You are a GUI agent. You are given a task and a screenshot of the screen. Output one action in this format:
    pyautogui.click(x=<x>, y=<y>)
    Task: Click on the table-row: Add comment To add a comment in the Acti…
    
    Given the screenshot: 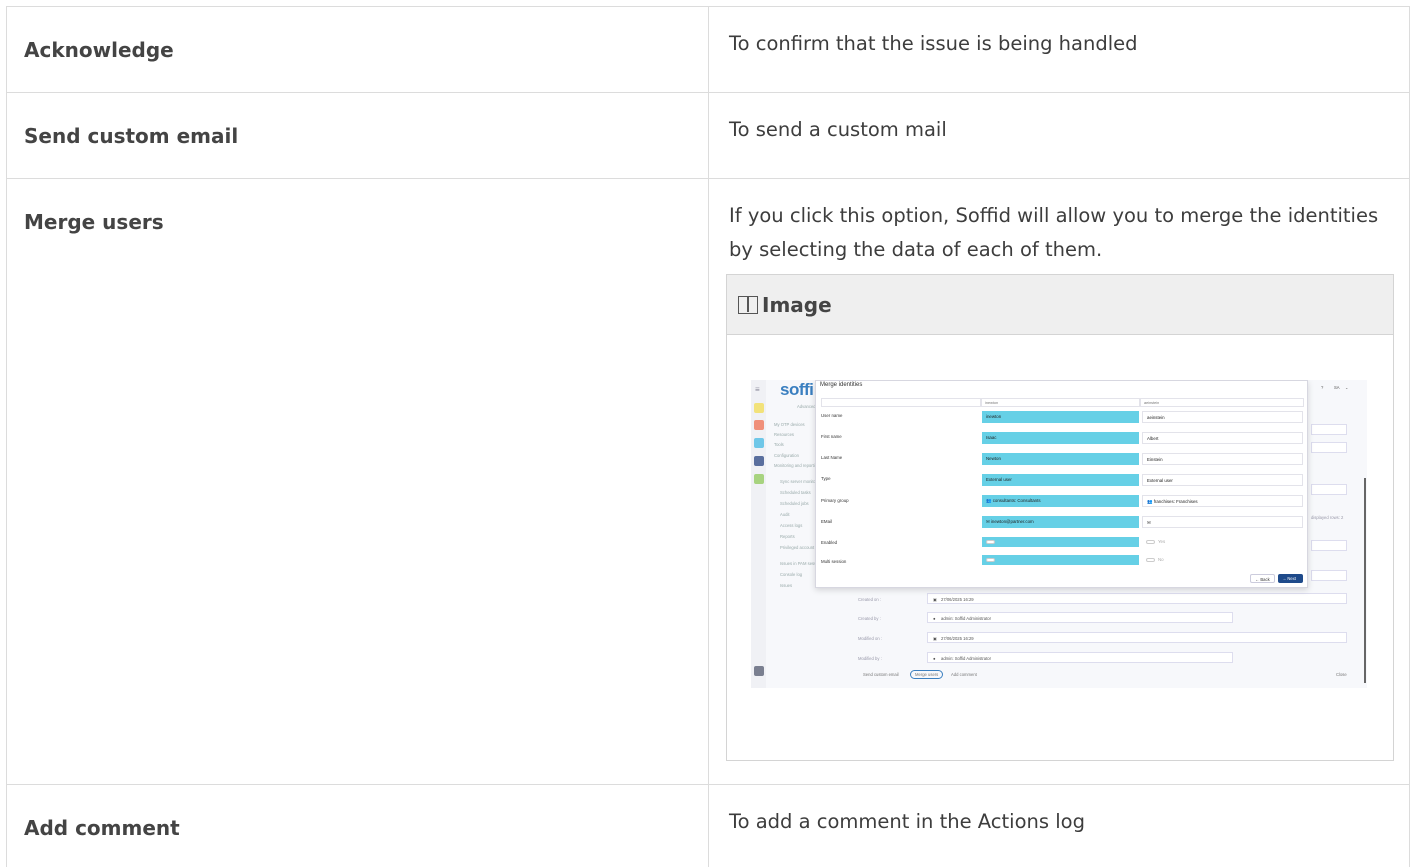 What is the action you would take?
    pyautogui.click(x=708, y=825)
    